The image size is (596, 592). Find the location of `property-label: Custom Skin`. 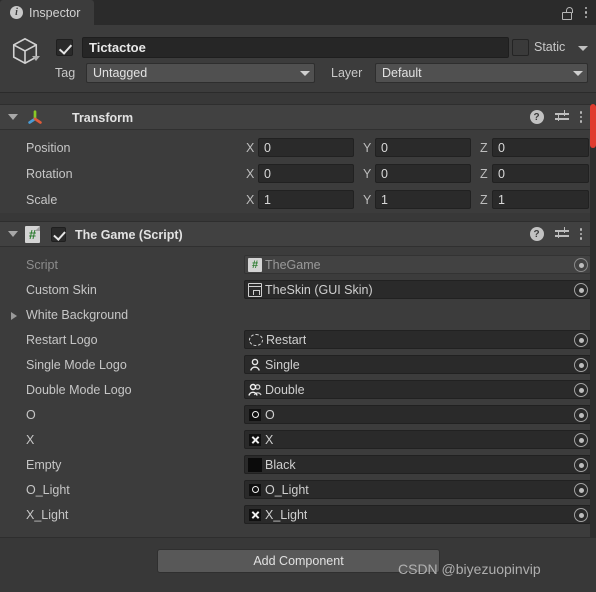

property-label: Custom Skin is located at coordinates (61, 290).